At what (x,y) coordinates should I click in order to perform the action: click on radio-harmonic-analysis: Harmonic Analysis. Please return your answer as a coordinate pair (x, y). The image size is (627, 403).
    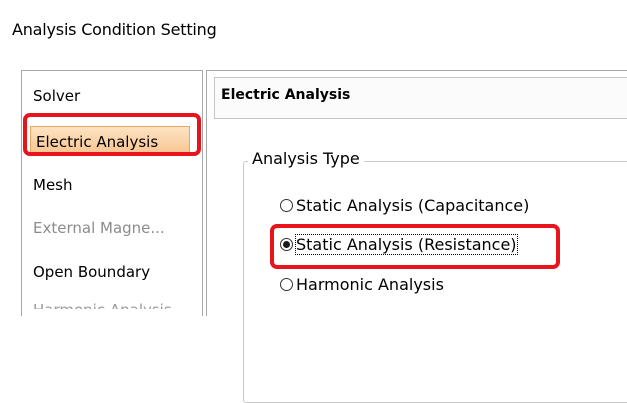
    Looking at the image, I should click on (362, 285).